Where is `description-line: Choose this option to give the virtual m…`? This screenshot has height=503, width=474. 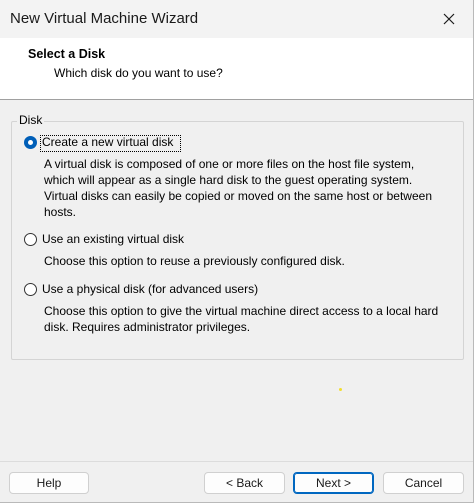 description-line: Choose this option to give the virtual m… is located at coordinates (241, 311).